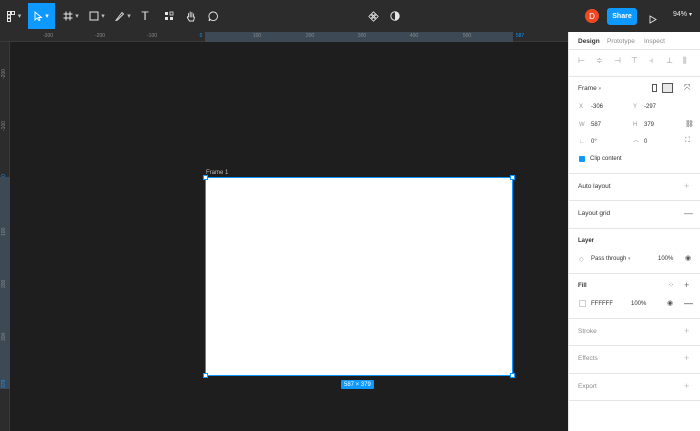 The width and height of the screenshot is (700, 431). I want to click on auto-layout-label: Auto layout, so click(594, 186).